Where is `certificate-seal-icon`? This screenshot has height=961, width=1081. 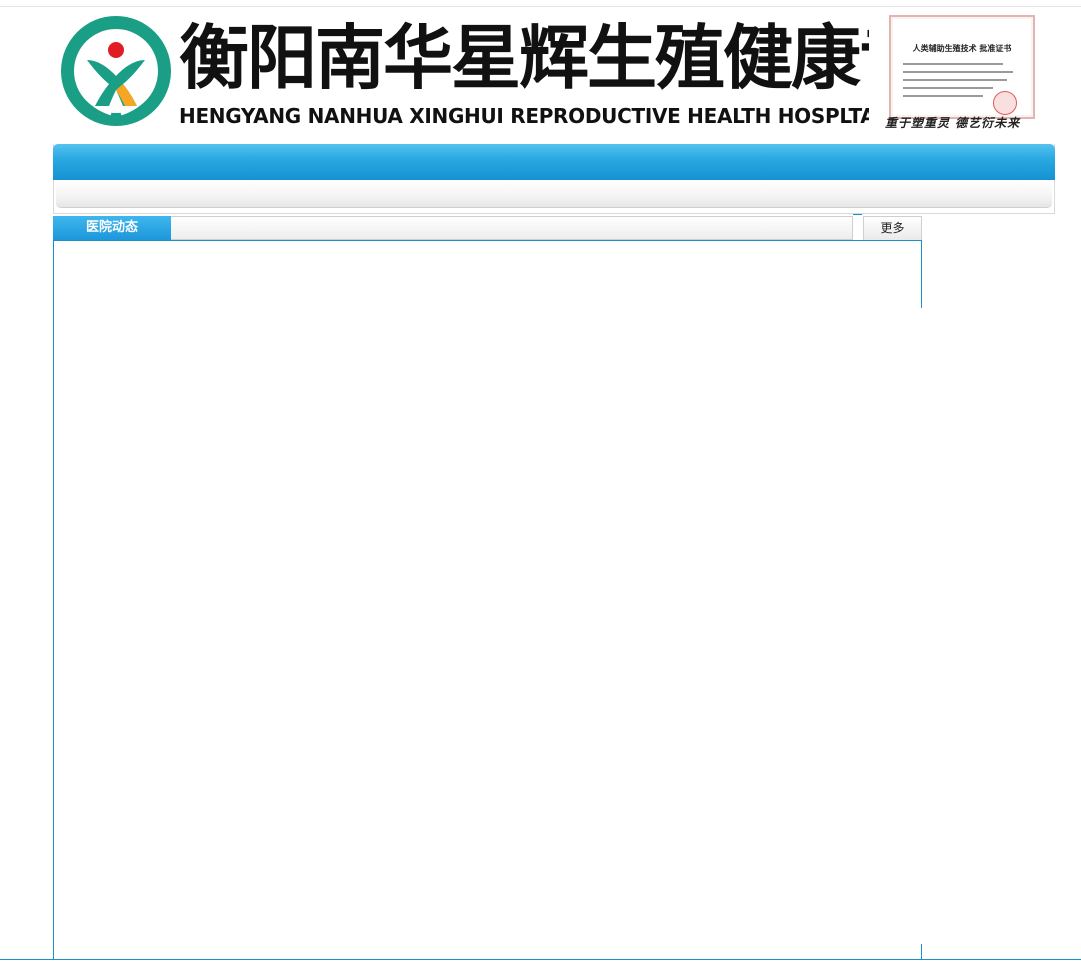 certificate-seal-icon is located at coordinates (1005, 103).